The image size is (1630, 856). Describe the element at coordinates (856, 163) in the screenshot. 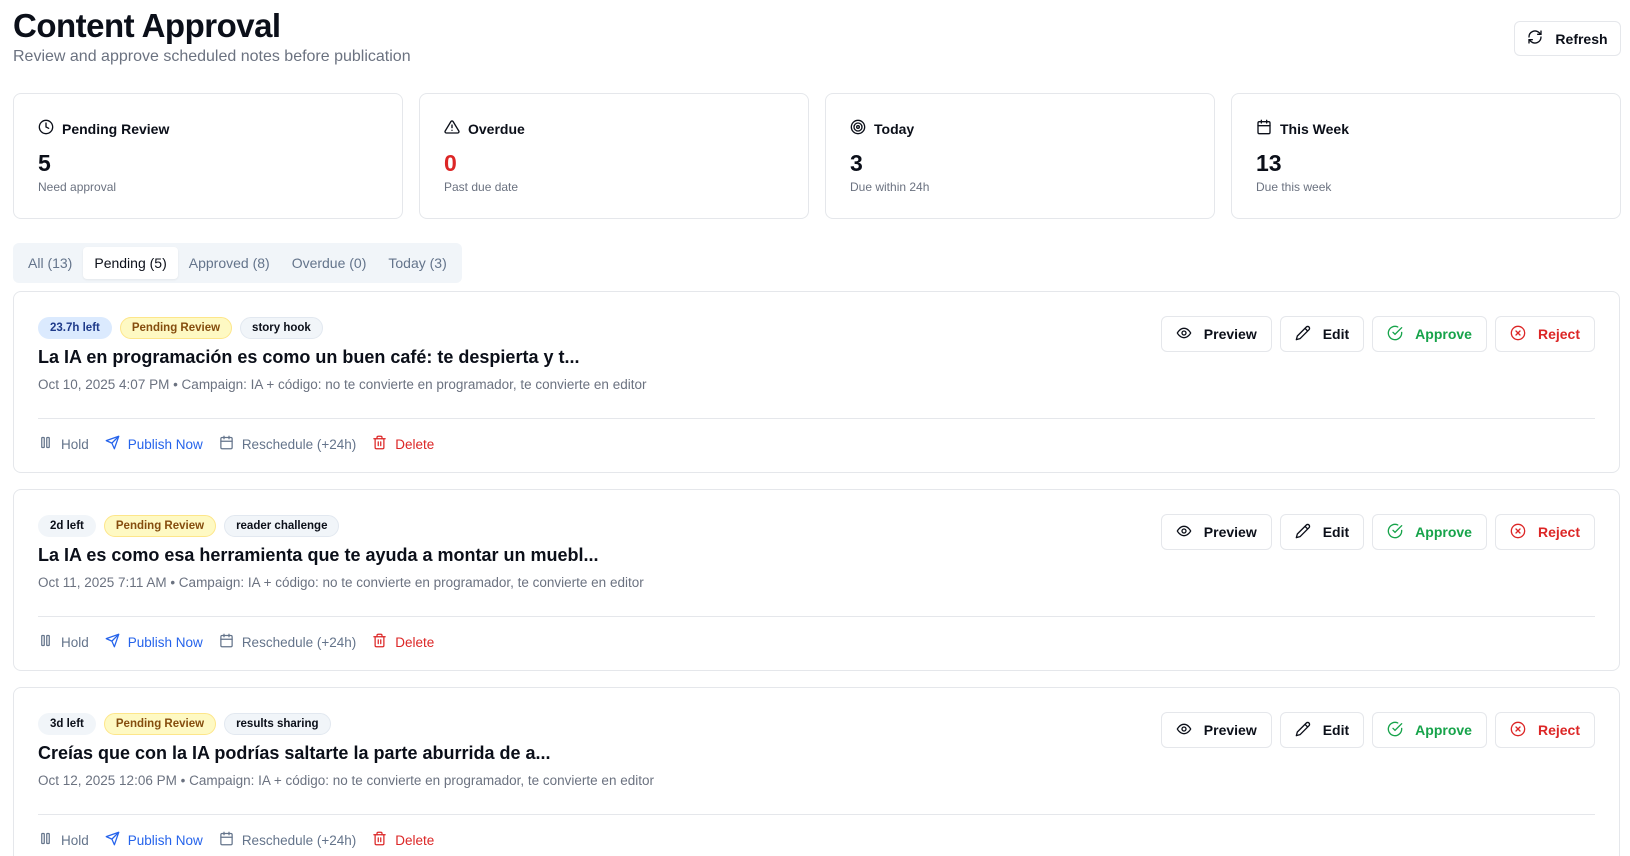

I see `stat-value: 3` at that location.